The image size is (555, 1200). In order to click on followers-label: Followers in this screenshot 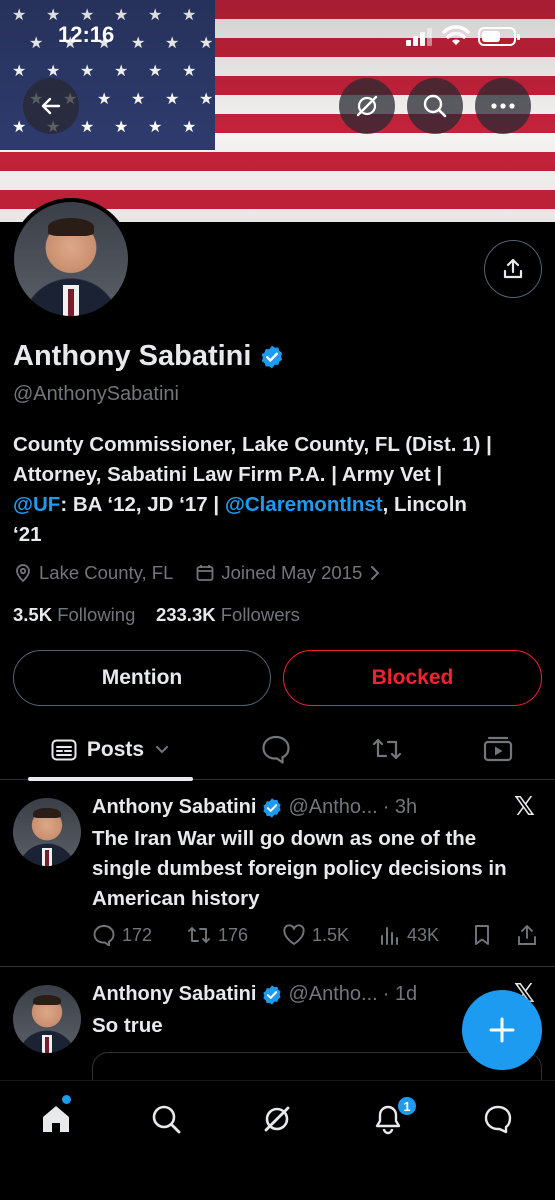, I will do `click(260, 614)`.